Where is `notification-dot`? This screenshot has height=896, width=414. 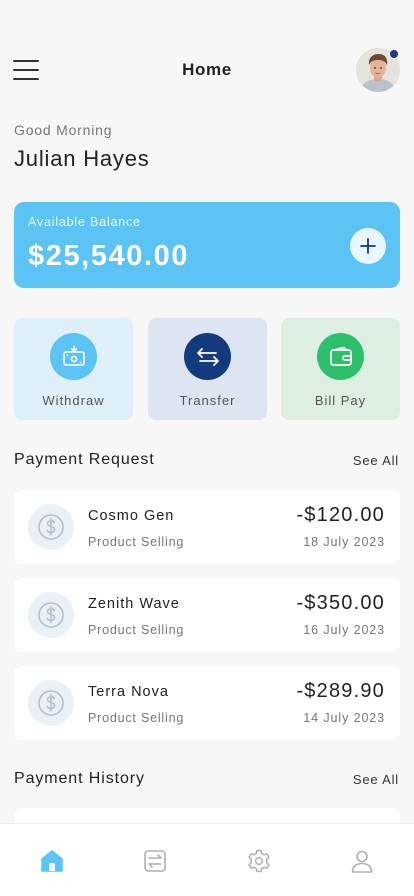
notification-dot is located at coordinates (394, 54).